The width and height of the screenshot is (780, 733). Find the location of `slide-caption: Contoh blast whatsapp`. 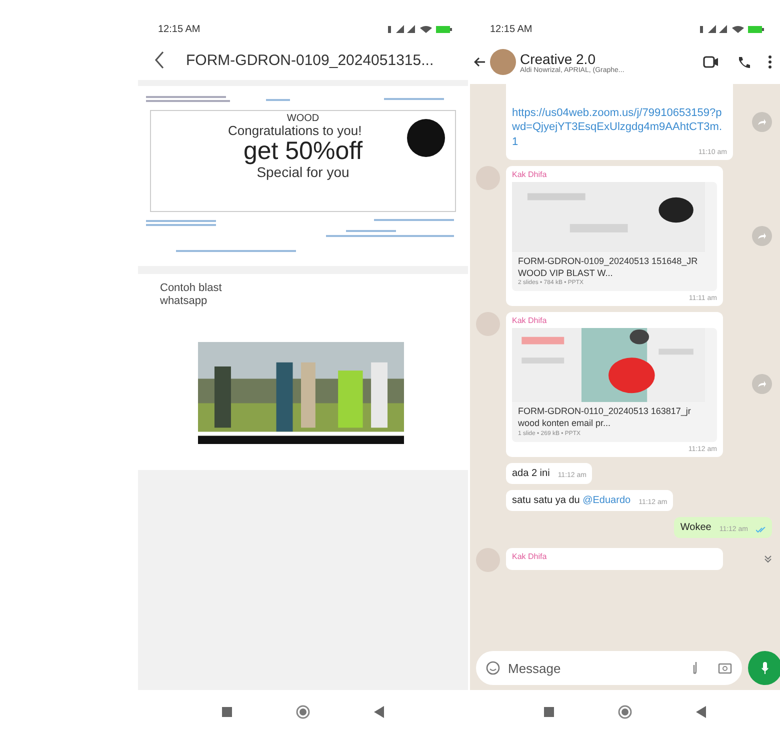

slide-caption: Contoh blast whatsapp is located at coordinates (191, 295).